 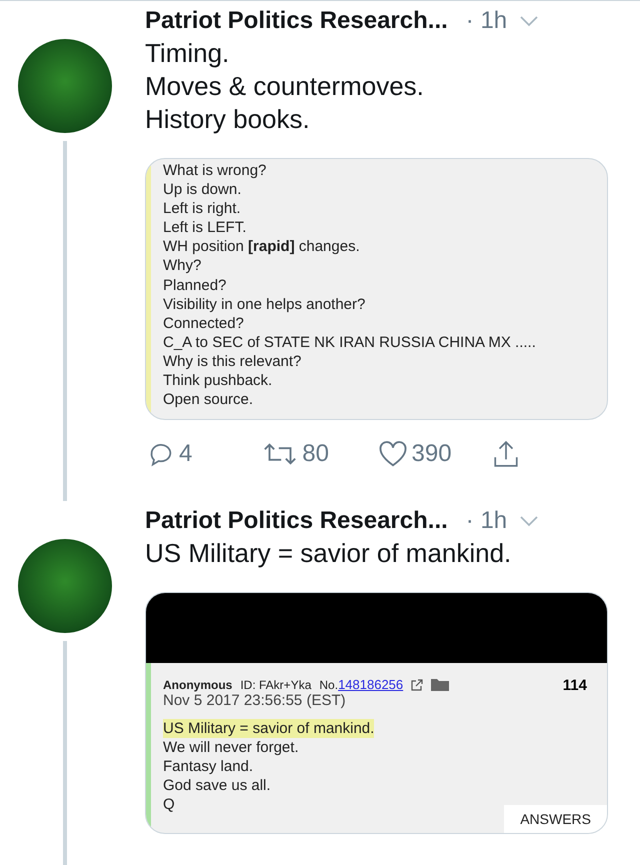 I want to click on note-line: Left is LEFT., so click(x=205, y=228).